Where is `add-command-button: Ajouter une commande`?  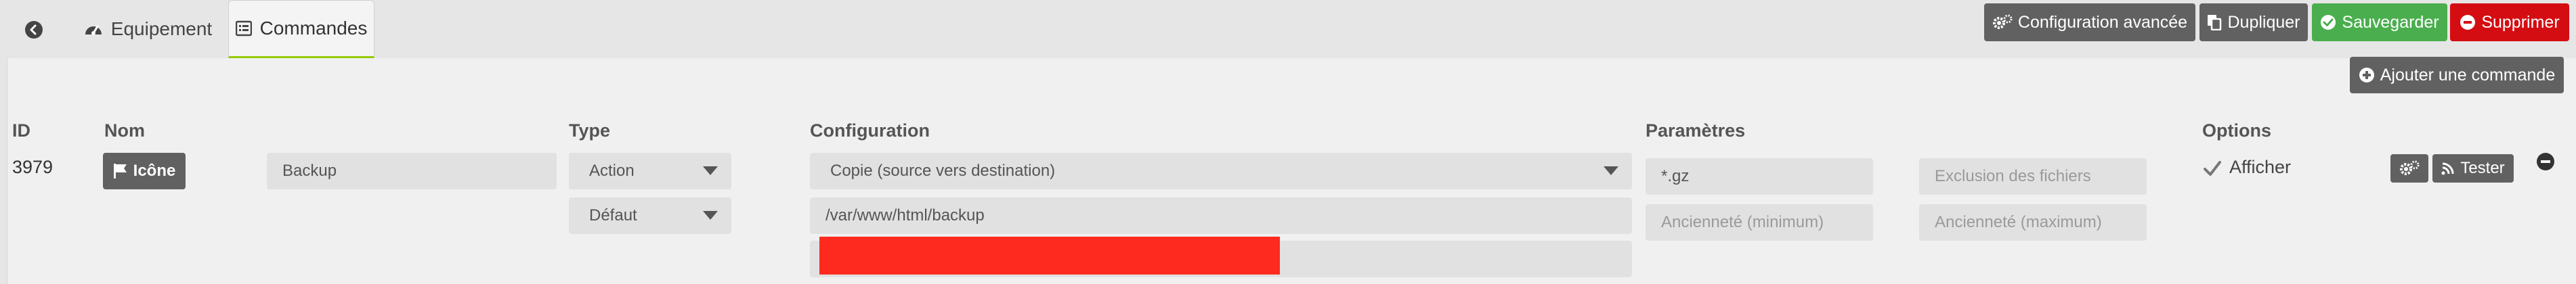
add-command-button: Ajouter une commande is located at coordinates (2457, 75).